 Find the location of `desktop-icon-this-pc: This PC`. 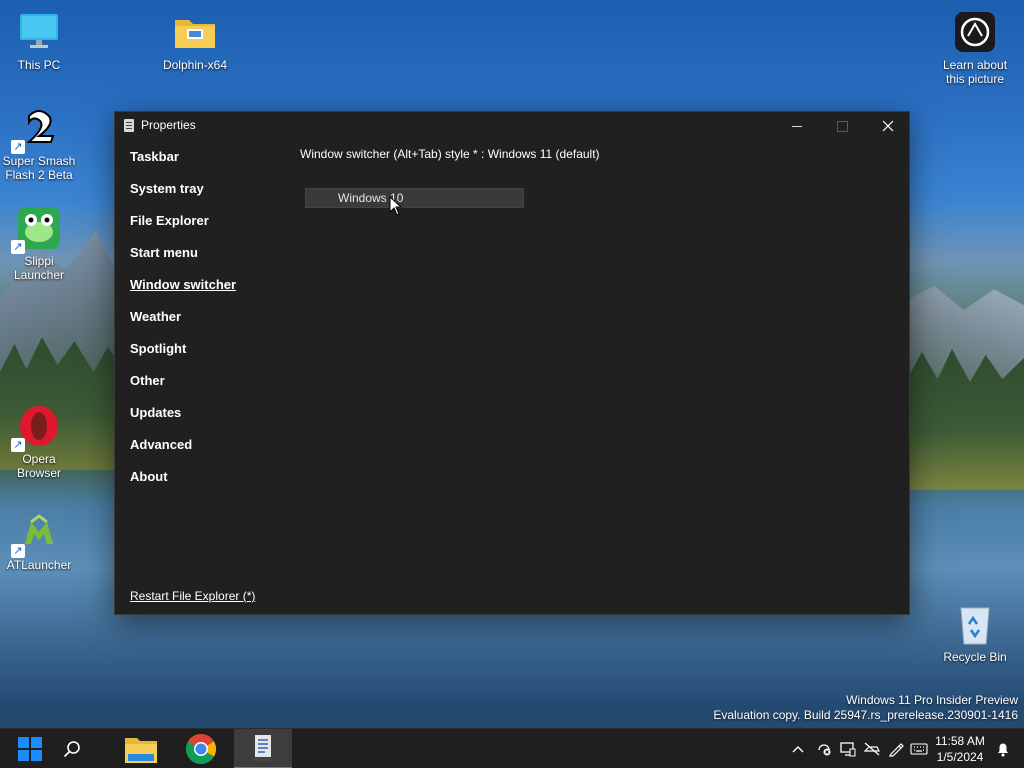

desktop-icon-this-pc: This PC is located at coordinates (39, 41).